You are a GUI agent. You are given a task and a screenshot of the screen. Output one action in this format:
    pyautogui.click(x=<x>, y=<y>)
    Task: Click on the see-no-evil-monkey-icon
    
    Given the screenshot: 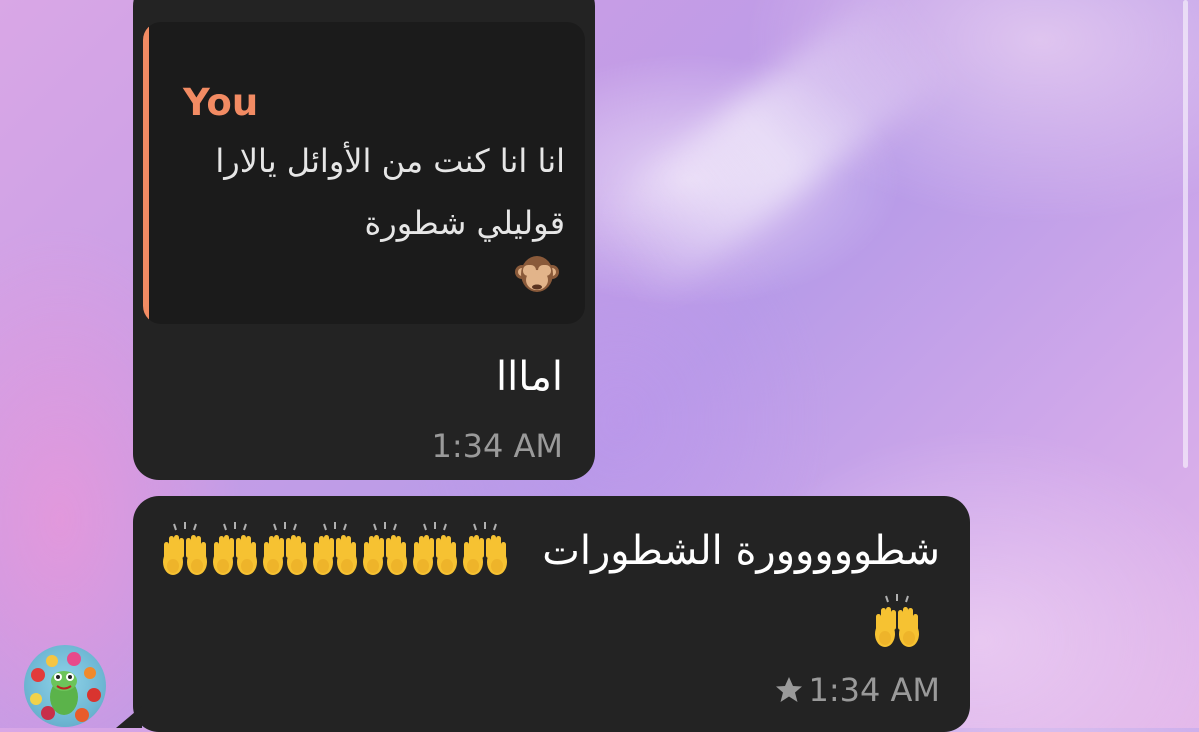 What is the action you would take?
    pyautogui.click(x=537, y=274)
    